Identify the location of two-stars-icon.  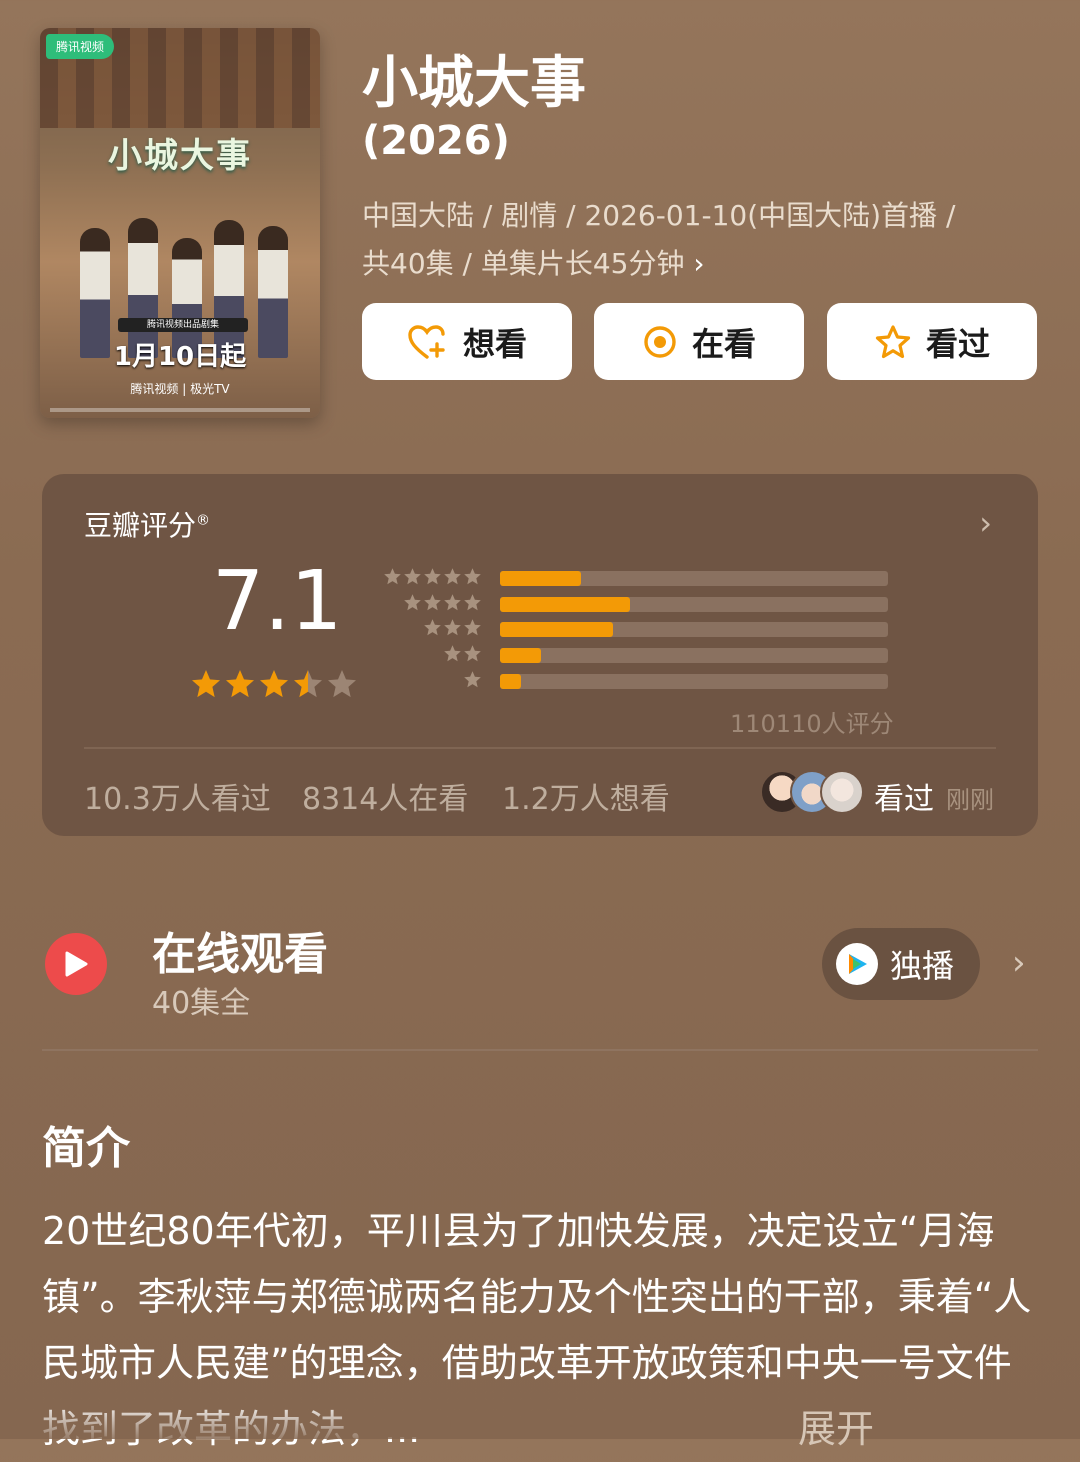
(462, 653).